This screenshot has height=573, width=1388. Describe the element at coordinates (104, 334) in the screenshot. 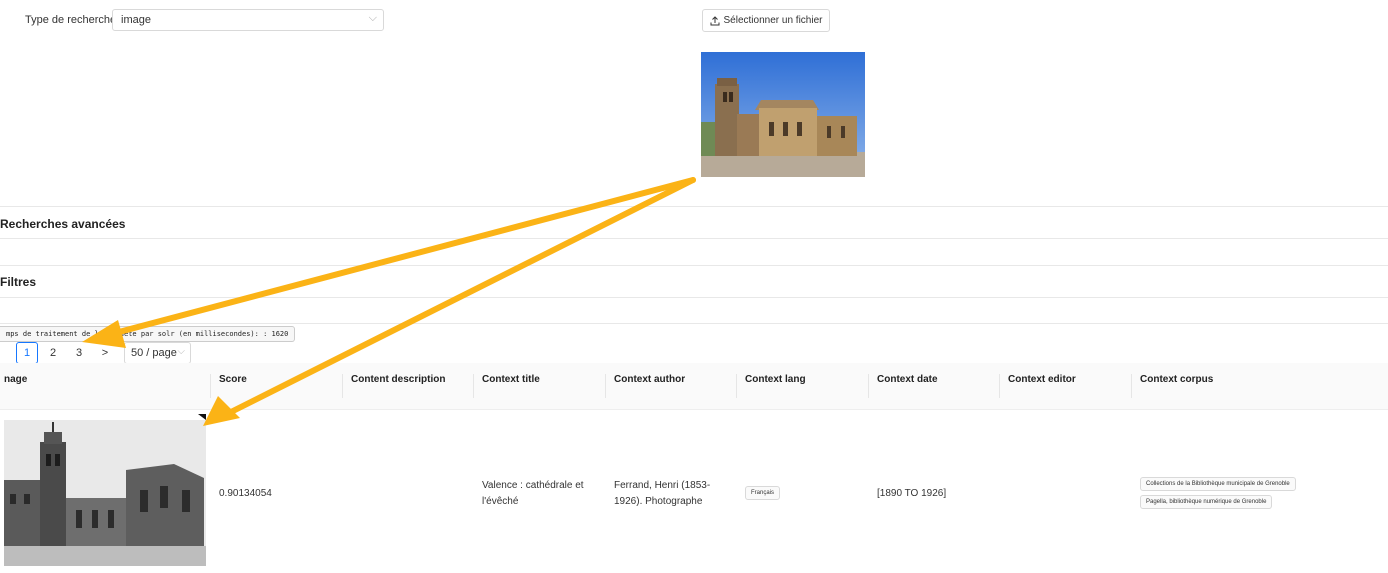

I see `arrow-head-timing` at that location.